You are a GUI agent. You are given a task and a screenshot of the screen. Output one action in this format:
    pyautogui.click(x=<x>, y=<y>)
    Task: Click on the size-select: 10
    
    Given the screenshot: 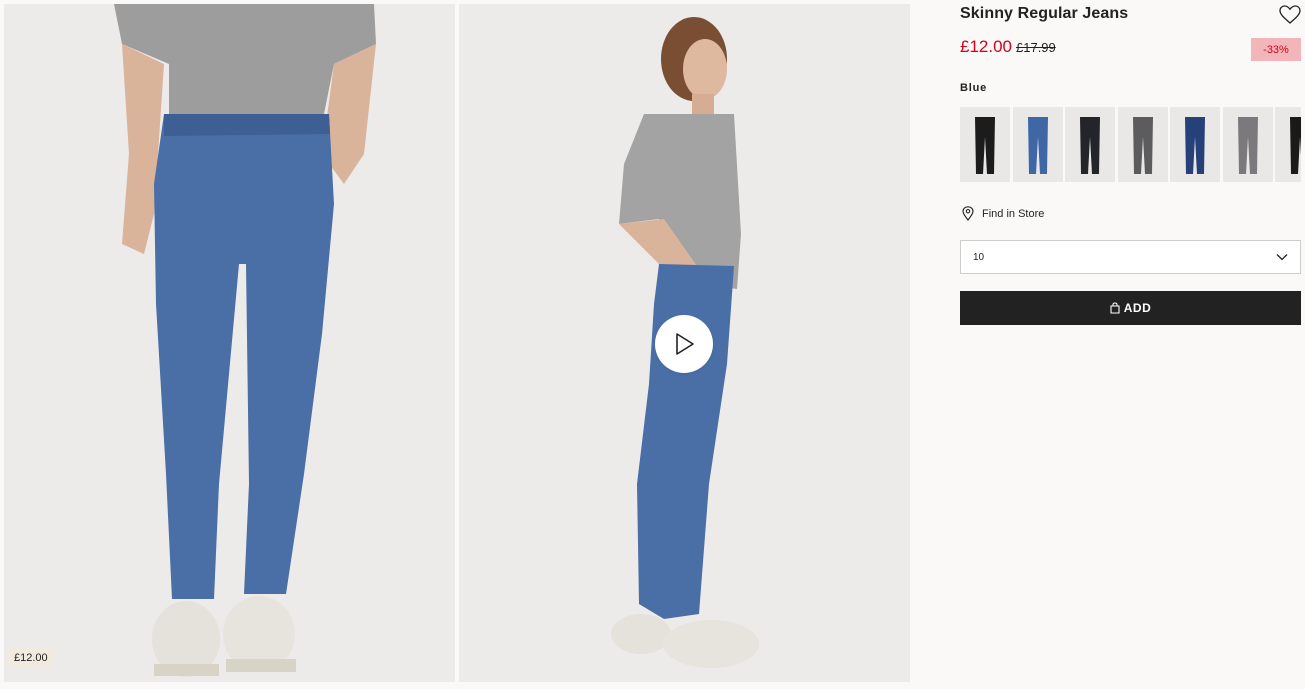 What is the action you would take?
    pyautogui.click(x=1130, y=257)
    